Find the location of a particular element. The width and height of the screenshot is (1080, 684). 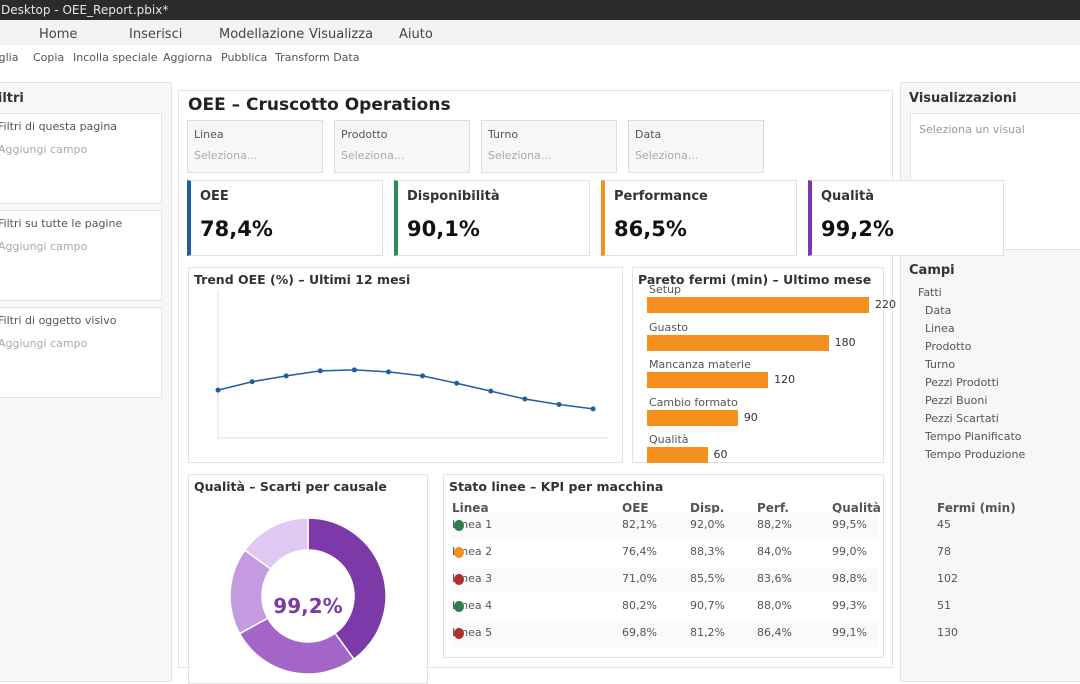

table-cell: 99,3% is located at coordinates (849, 605).